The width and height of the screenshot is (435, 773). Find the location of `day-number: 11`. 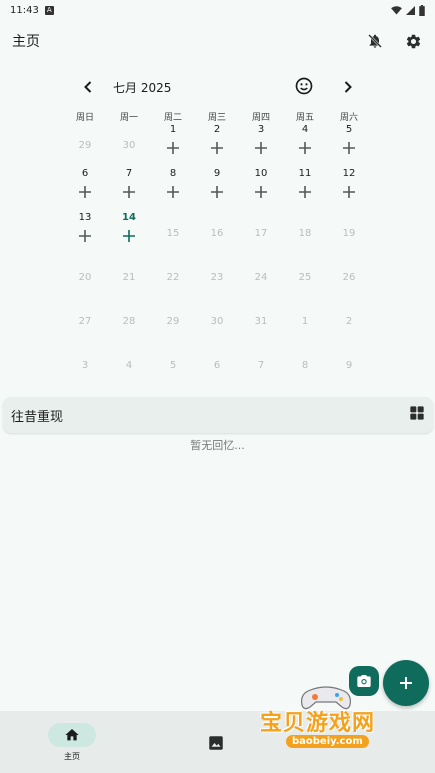

day-number: 11 is located at coordinates (305, 173).